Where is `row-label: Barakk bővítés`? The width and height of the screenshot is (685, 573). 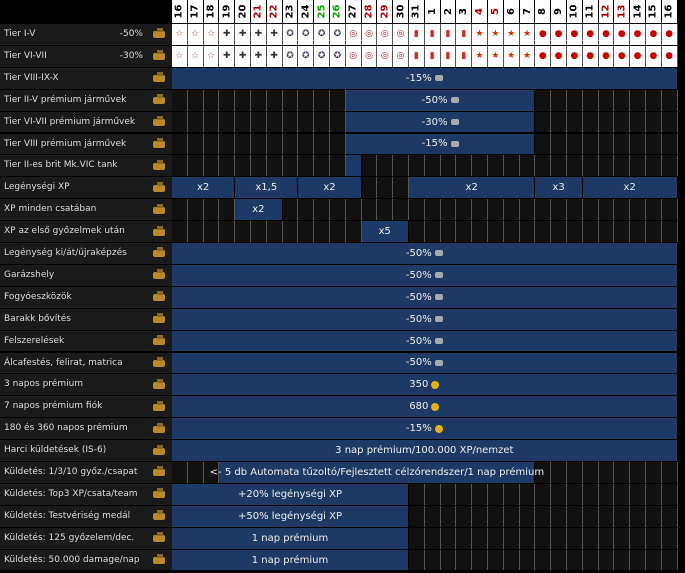
row-label: Barakk bővítés is located at coordinates (72, 319).